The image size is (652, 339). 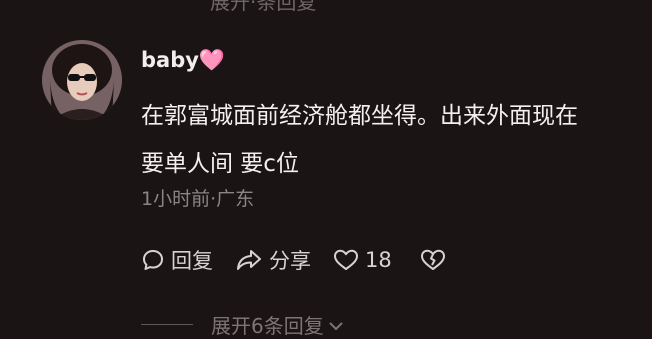 I want to click on avatar, so click(x=82, y=80).